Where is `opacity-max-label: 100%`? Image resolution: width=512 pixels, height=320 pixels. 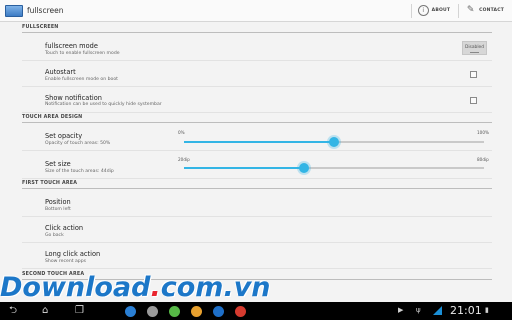
opacity-max-label: 100% is located at coordinates (483, 132).